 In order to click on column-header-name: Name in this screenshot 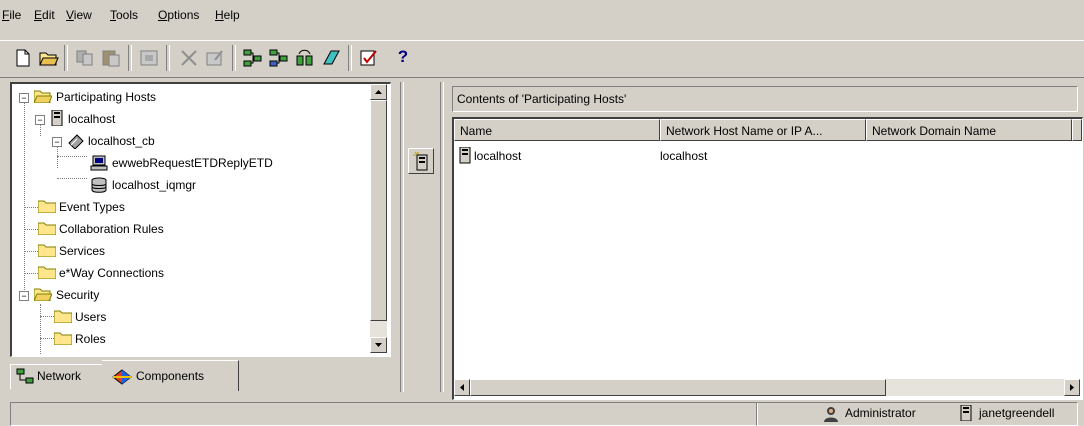, I will do `click(557, 130)`.